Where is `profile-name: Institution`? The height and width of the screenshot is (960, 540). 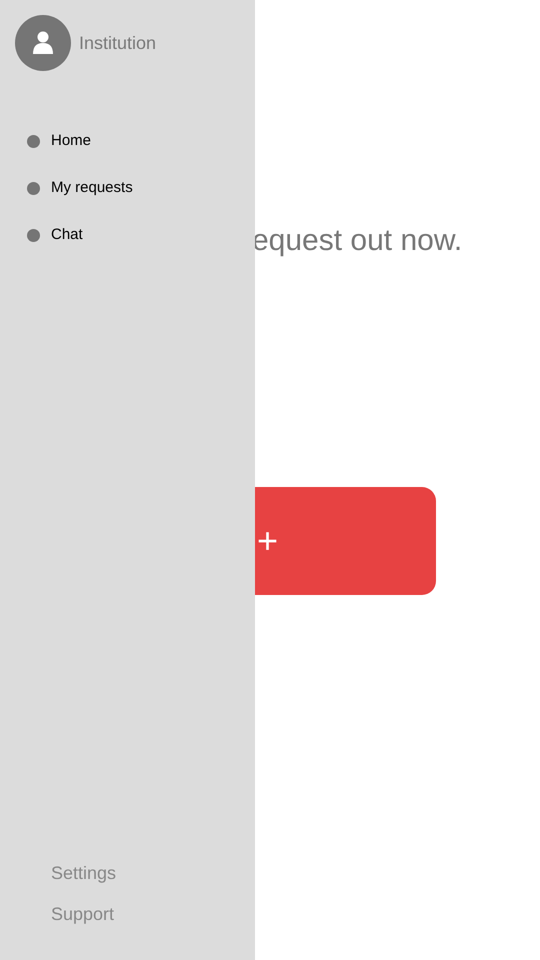
profile-name: Institution is located at coordinates (117, 43).